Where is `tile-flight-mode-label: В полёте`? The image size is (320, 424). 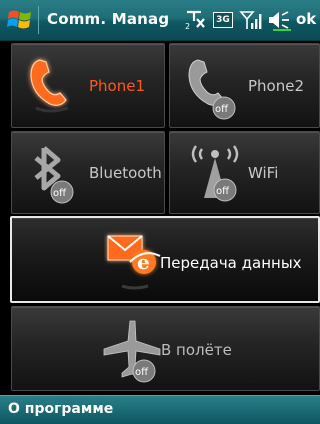
tile-flight-mode-label: В полёте is located at coordinates (196, 350).